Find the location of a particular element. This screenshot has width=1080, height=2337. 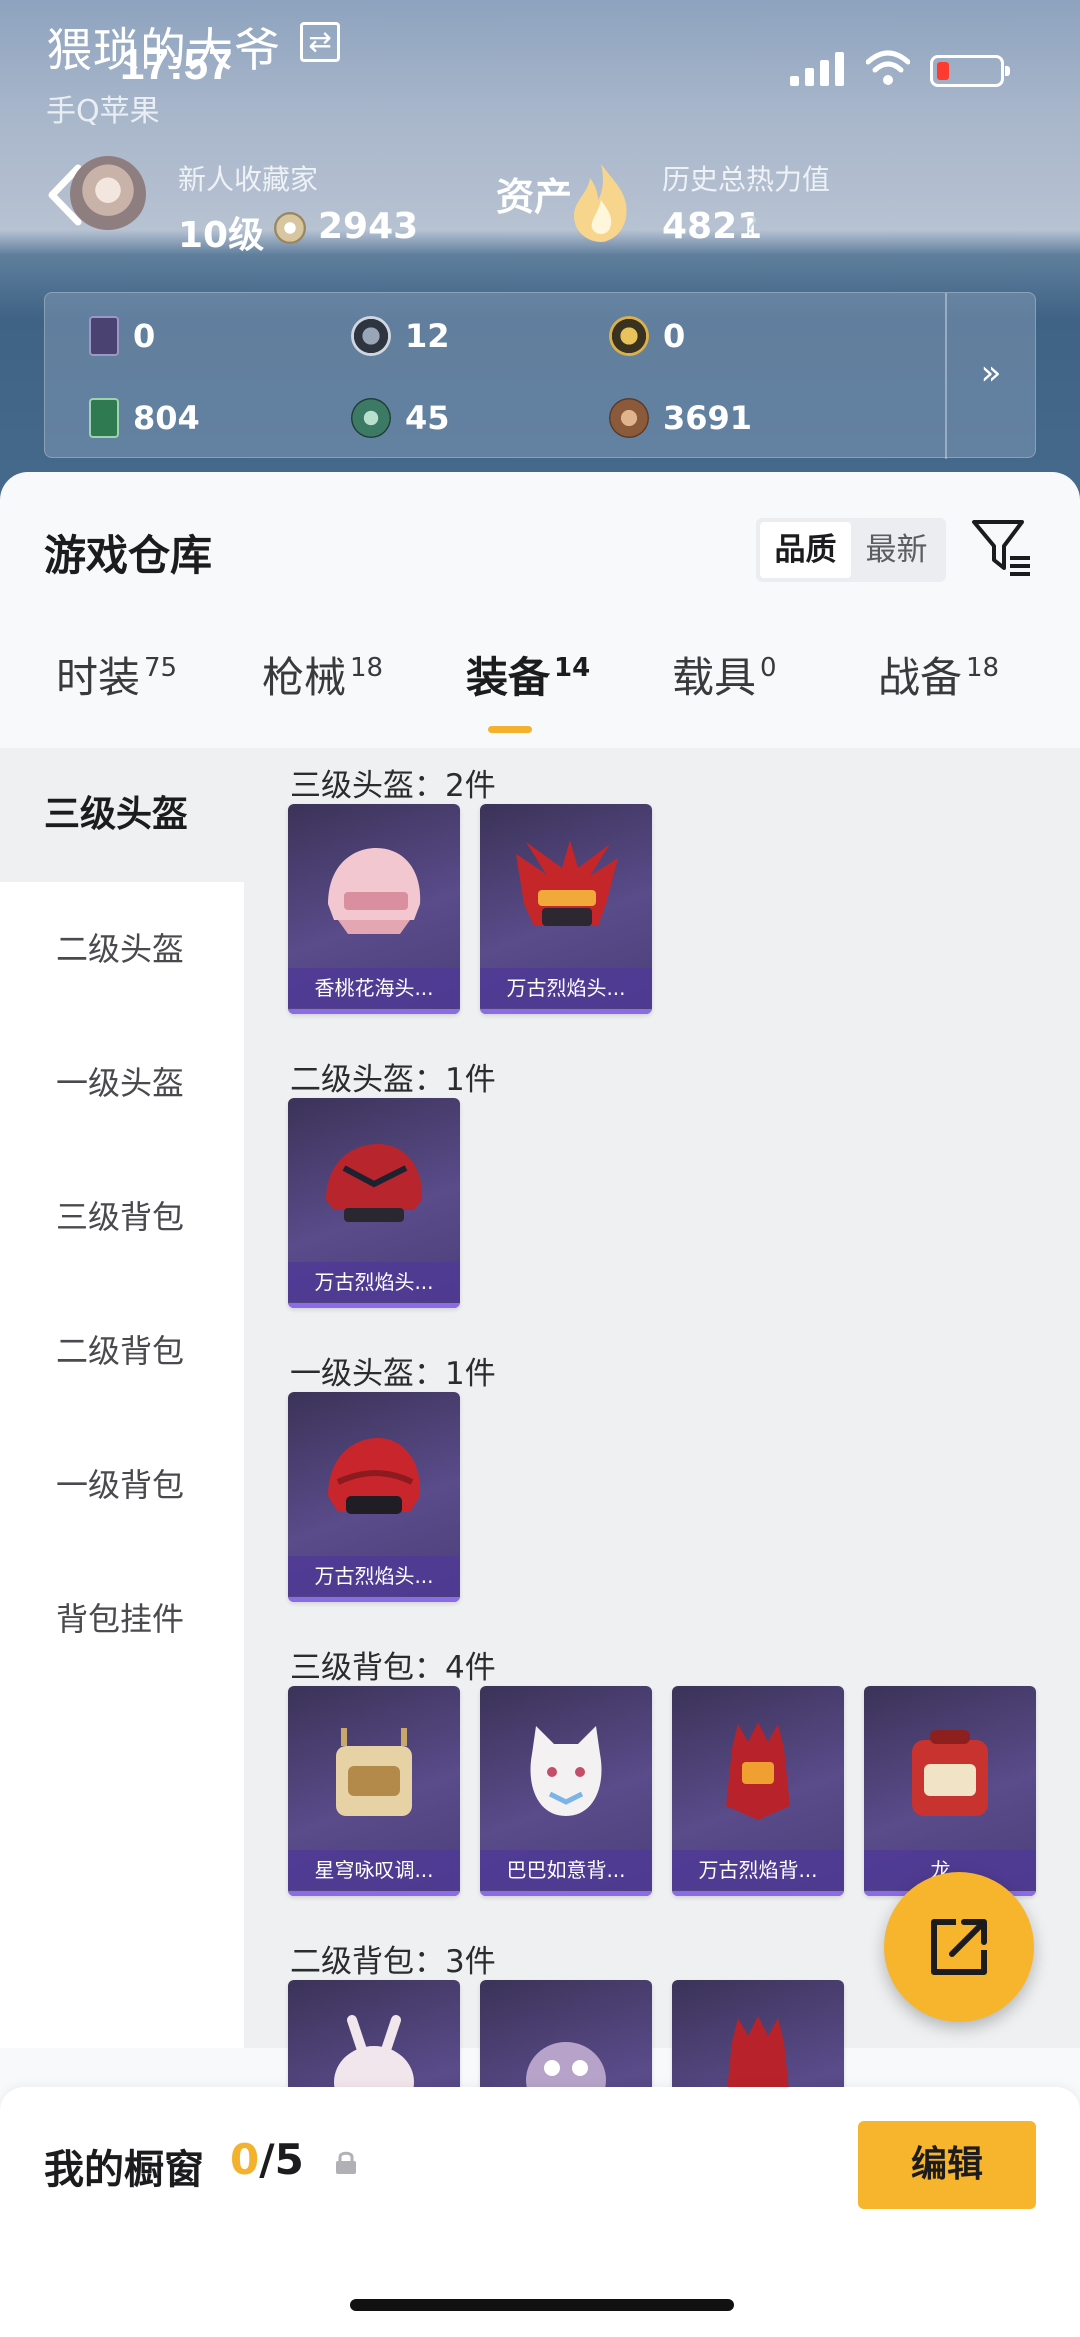

sort-quality-button: 品质 is located at coordinates (805, 550).